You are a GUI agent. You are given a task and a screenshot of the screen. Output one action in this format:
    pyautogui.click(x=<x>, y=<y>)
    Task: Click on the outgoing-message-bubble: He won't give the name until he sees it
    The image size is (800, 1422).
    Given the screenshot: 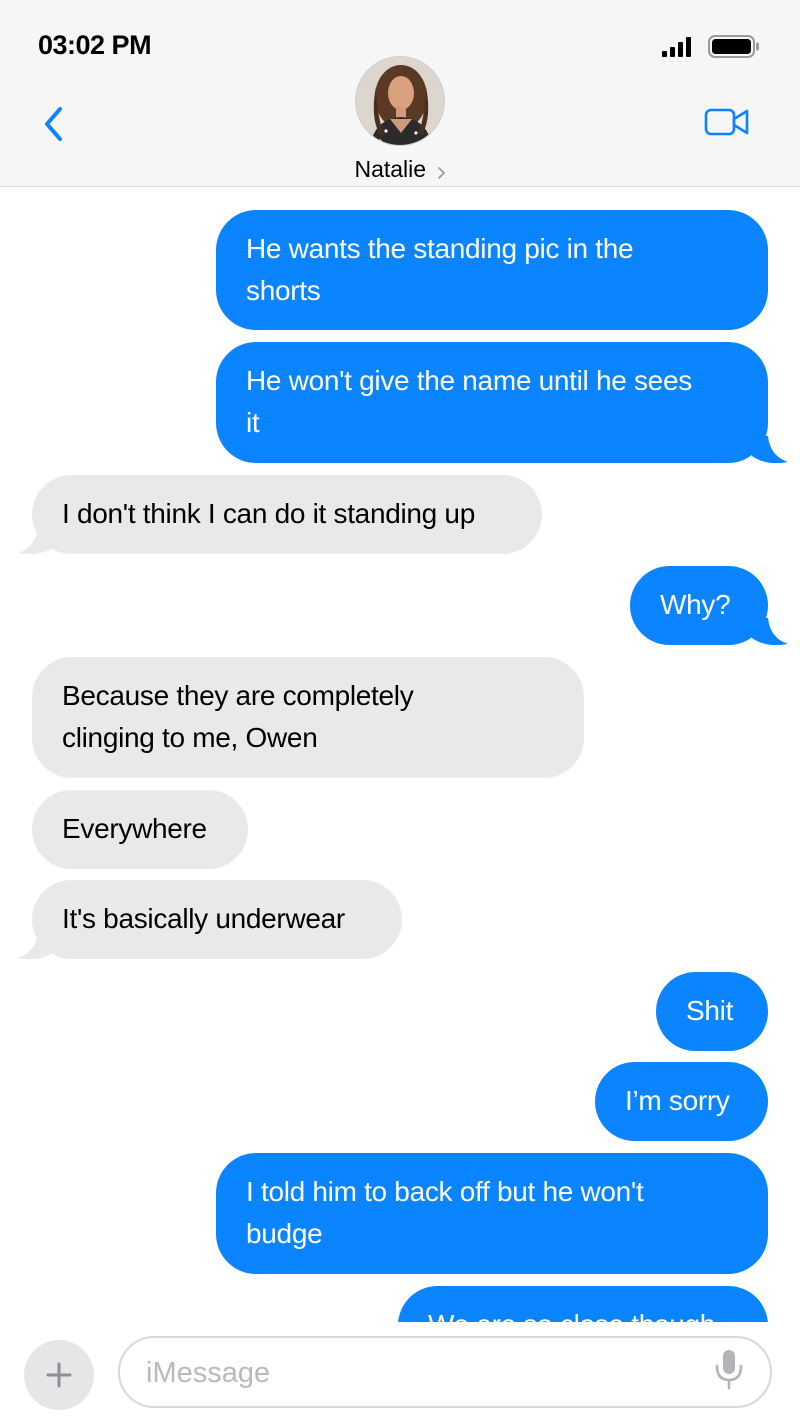 What is the action you would take?
    pyautogui.click(x=492, y=402)
    